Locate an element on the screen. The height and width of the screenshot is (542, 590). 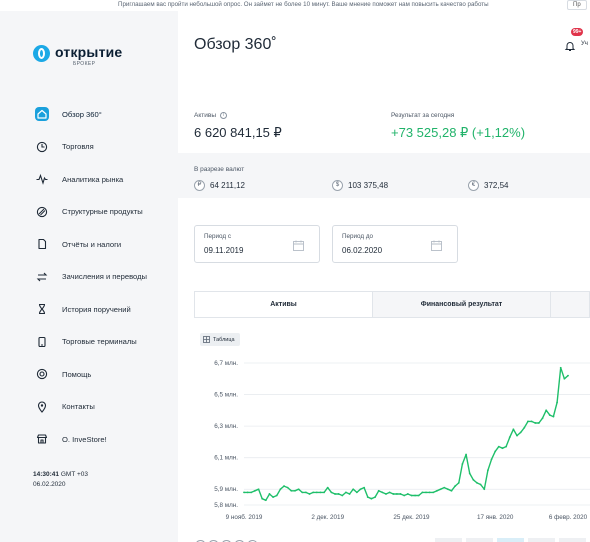
period-to-field: Период до 06.02.2020 is located at coordinates (395, 244).